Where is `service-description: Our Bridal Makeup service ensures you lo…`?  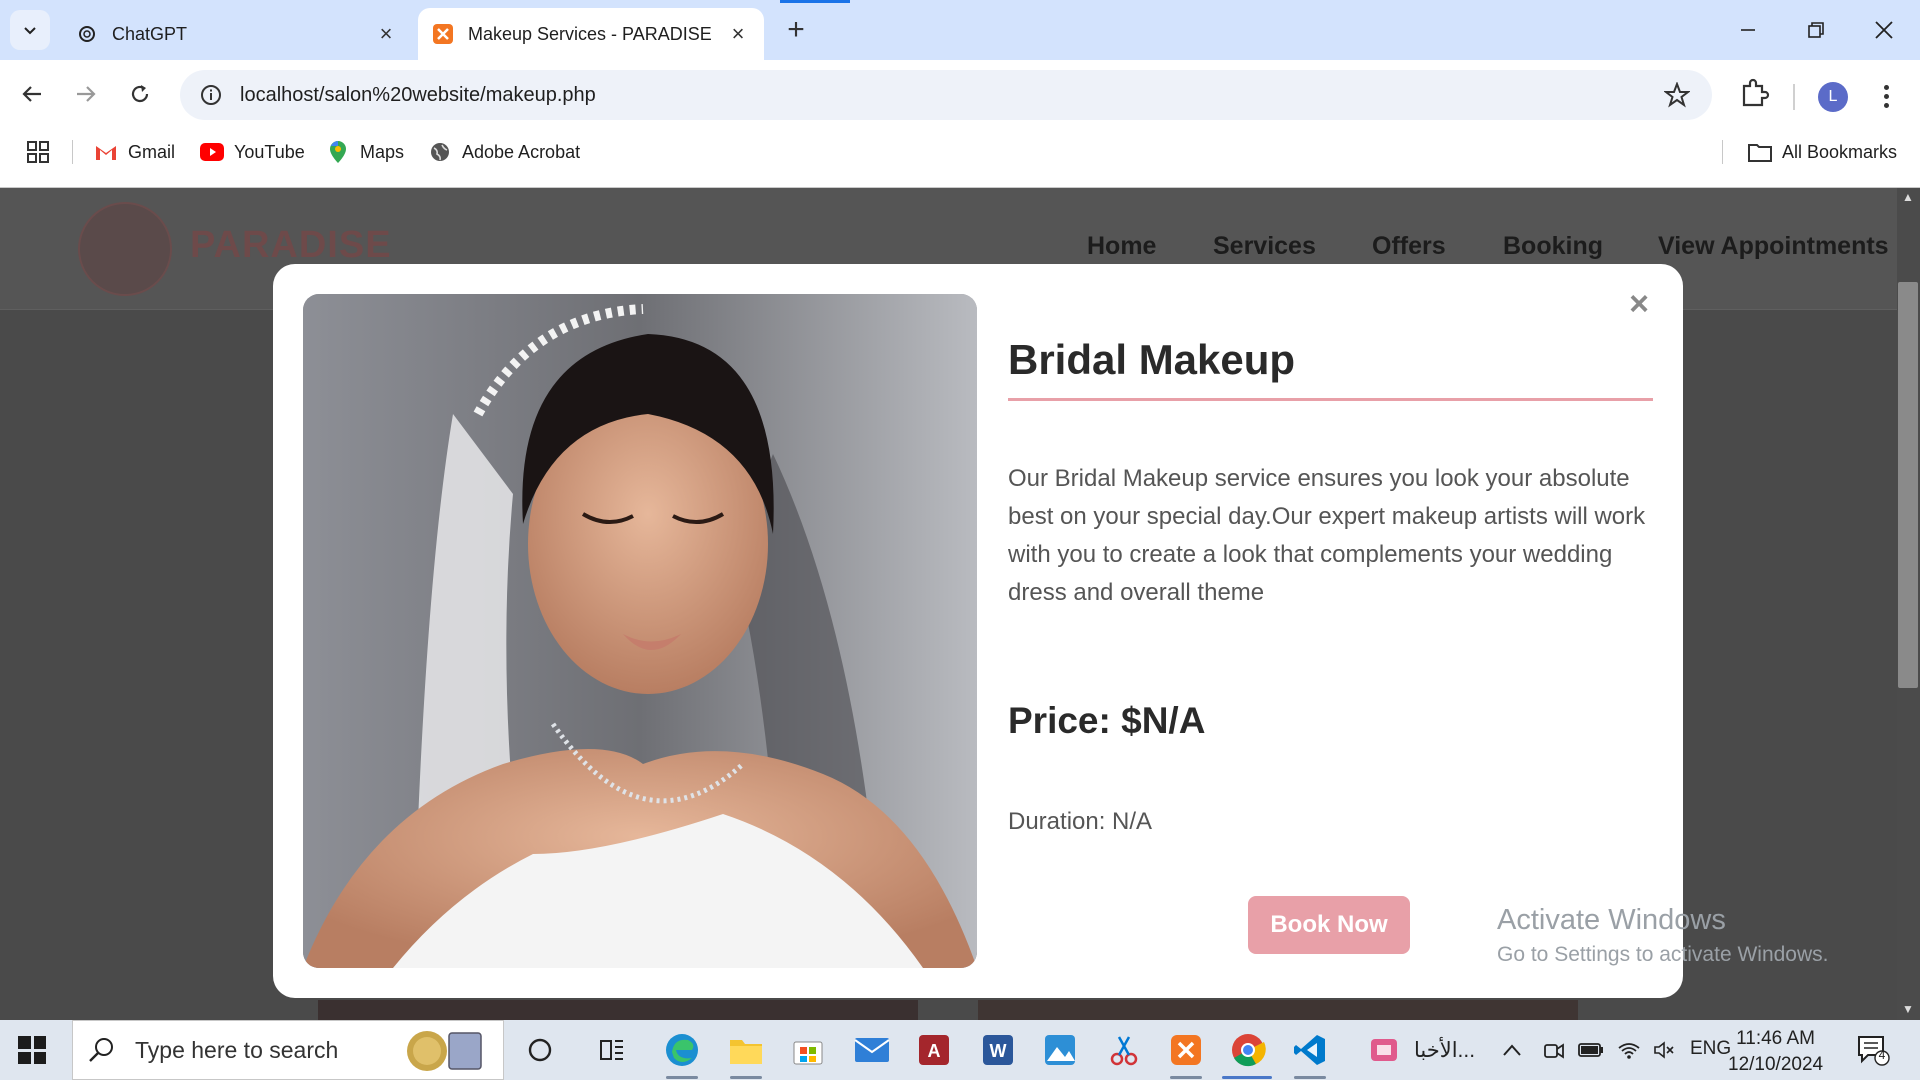 service-description: Our Bridal Makeup service ensures you lo… is located at coordinates (1327, 535).